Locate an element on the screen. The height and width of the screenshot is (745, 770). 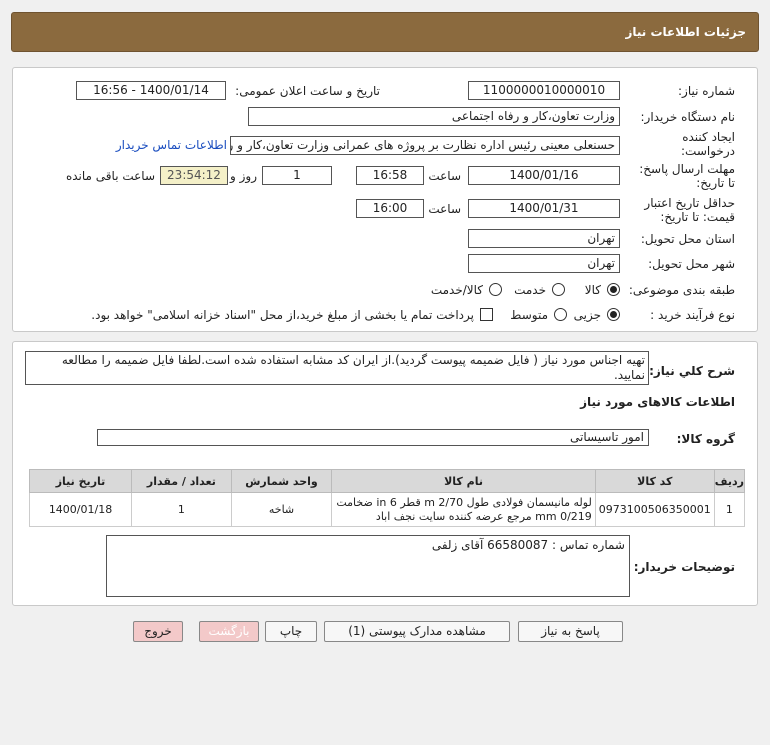
requester-label: ایجاد کننده is located at coordinates (708, 137).